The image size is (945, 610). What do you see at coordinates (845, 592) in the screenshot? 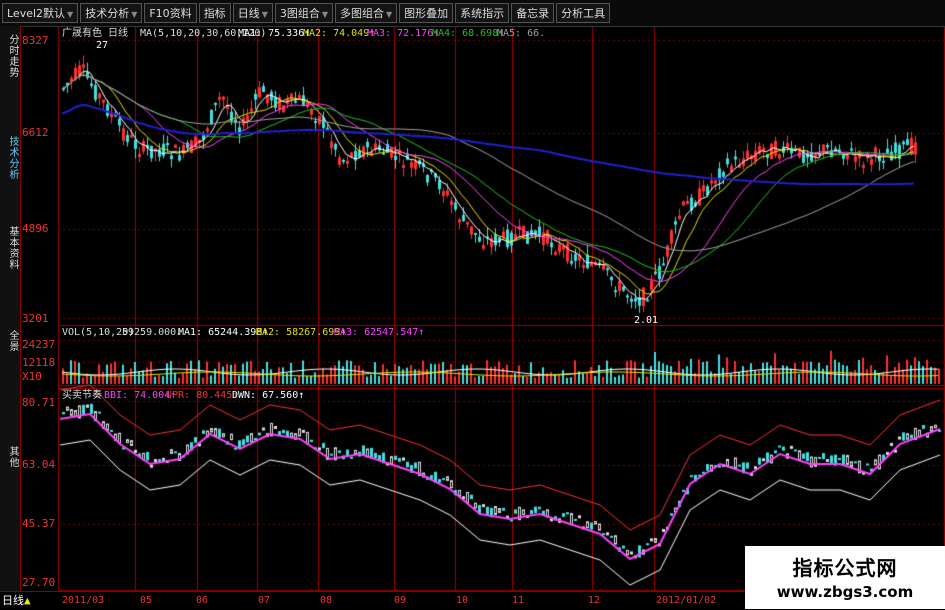
I see `watermark-url: www.zbgs3.com` at bounding box center [845, 592].